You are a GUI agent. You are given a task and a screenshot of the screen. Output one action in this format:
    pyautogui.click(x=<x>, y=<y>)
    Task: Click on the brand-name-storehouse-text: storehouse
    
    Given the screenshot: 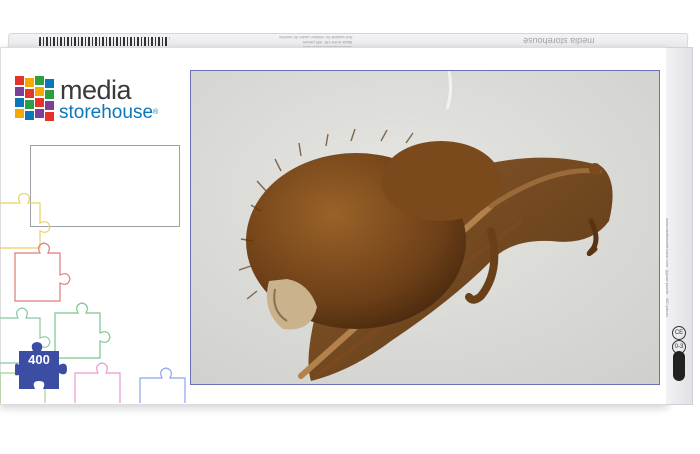 What is the action you would take?
    pyautogui.click(x=106, y=112)
    